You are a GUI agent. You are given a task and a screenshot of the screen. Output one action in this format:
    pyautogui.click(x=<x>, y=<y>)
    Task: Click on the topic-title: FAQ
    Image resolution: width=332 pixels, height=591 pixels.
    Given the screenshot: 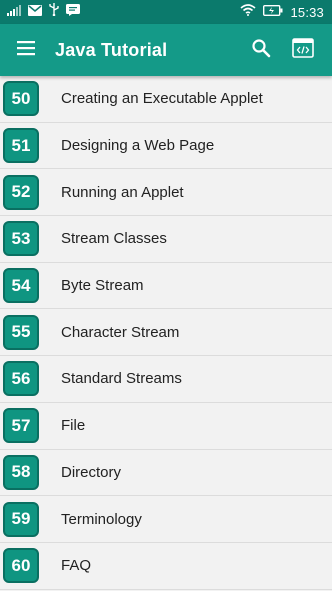 What is the action you would take?
    pyautogui.click(x=76, y=566)
    